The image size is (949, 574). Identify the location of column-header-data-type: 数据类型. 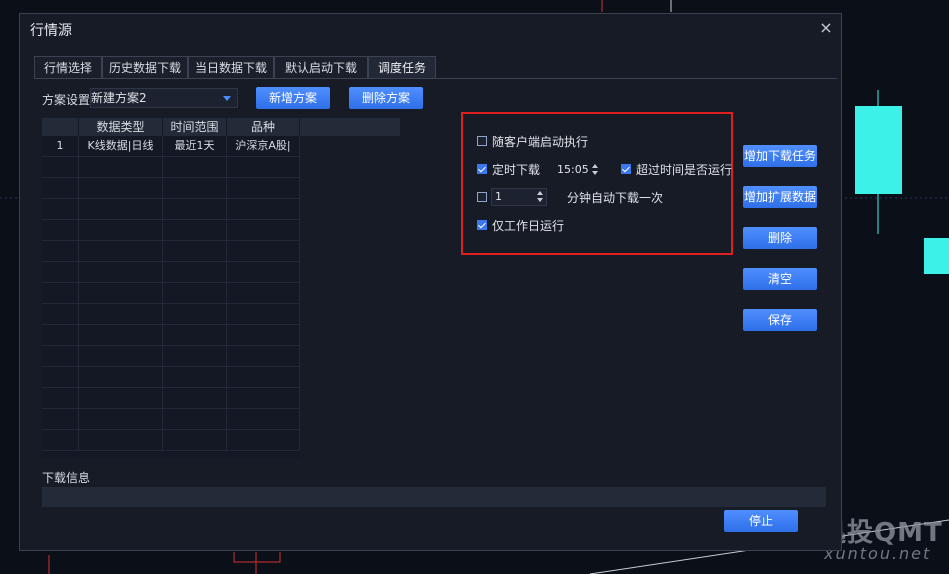
(121, 127).